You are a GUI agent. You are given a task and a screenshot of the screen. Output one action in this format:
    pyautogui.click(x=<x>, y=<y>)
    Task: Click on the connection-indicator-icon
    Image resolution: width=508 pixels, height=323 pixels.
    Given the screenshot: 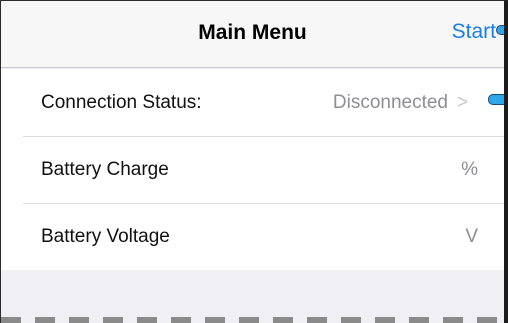 What is the action you would take?
    pyautogui.click(x=496, y=99)
    